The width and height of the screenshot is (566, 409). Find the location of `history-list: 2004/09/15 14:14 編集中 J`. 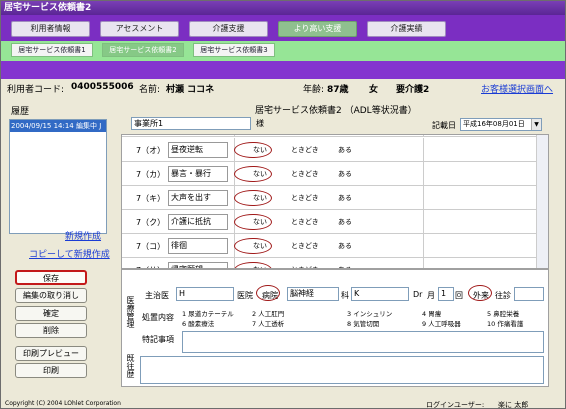

history-list: 2004/09/15 14:14 編集中 J is located at coordinates (58, 176).